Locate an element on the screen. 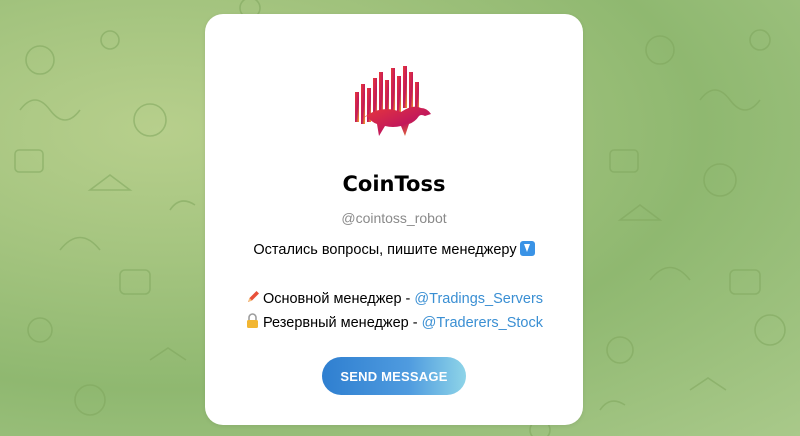 Image resolution: width=800 pixels, height=436 pixels. manager-reserve-label: Резервный менеджер - is located at coordinates (342, 323).